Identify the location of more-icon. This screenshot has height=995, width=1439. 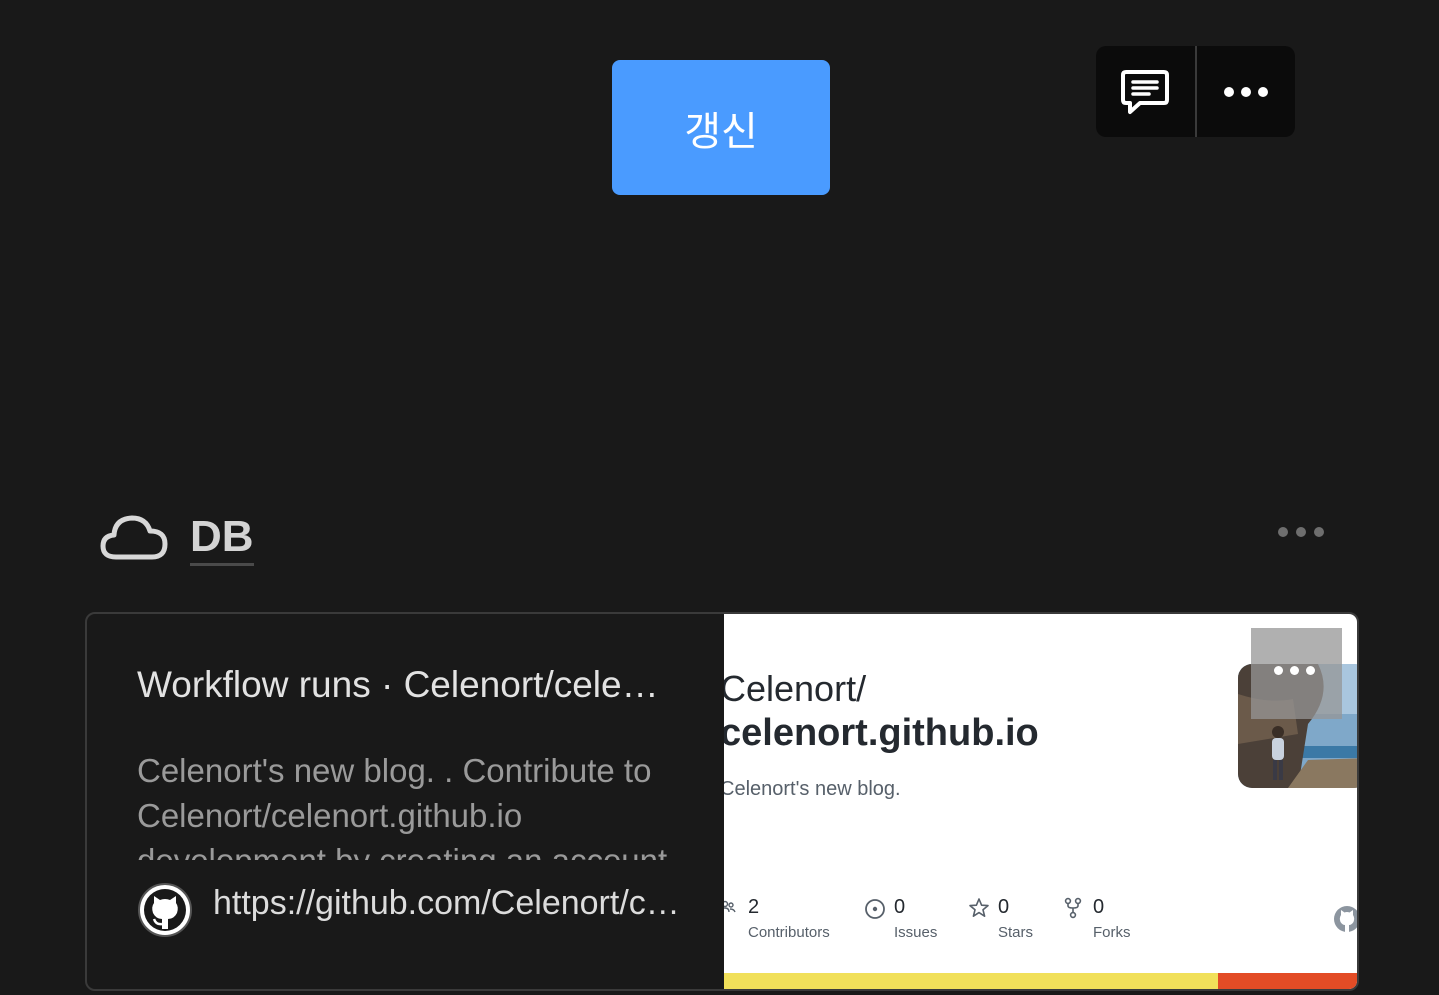
(1245, 91).